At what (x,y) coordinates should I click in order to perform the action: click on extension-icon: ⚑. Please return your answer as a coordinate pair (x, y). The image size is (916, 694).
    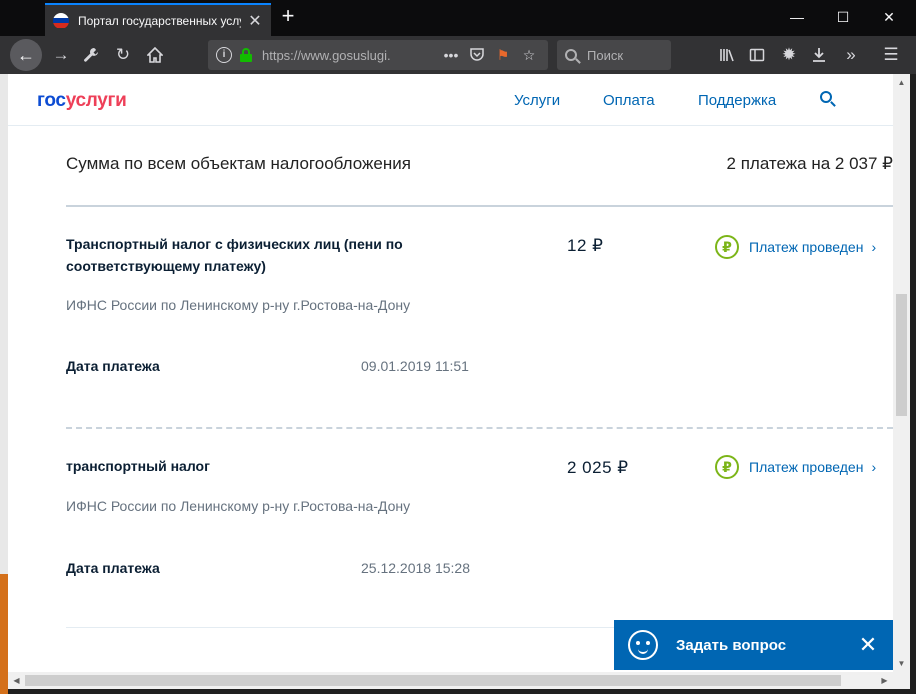
    Looking at the image, I should click on (503, 55).